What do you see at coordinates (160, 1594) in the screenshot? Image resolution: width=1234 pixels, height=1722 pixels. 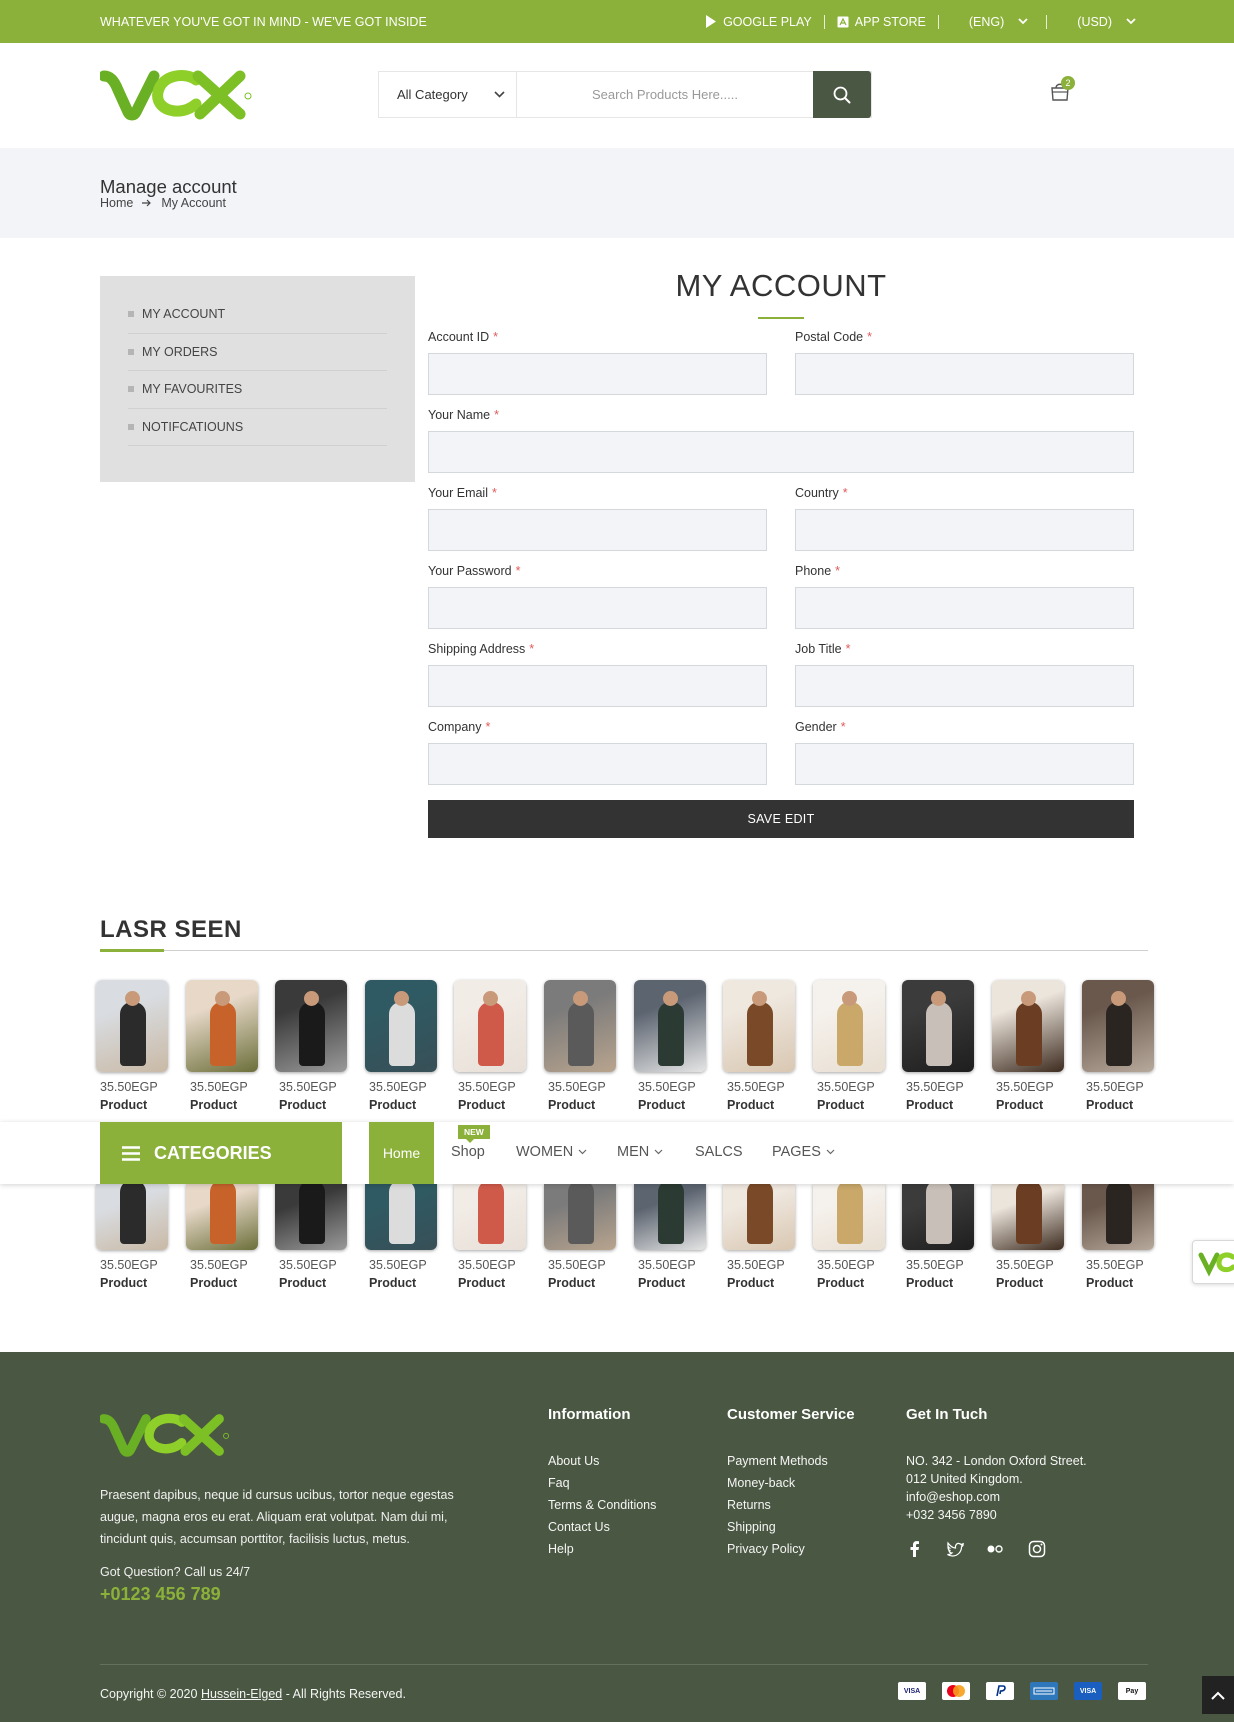 I see `footer-phone: +0123 456 789` at bounding box center [160, 1594].